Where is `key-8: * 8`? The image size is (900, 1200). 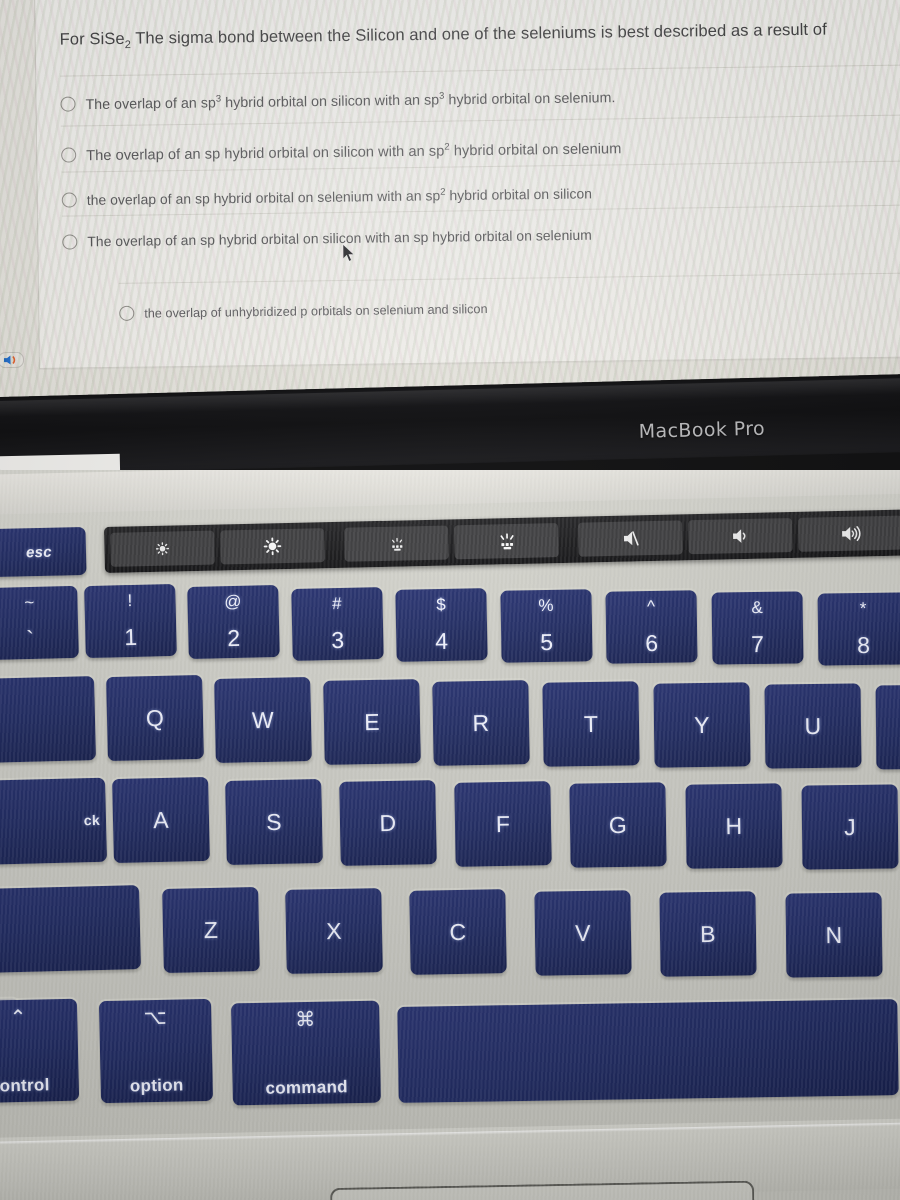 key-8: * 8 is located at coordinates (858, 629).